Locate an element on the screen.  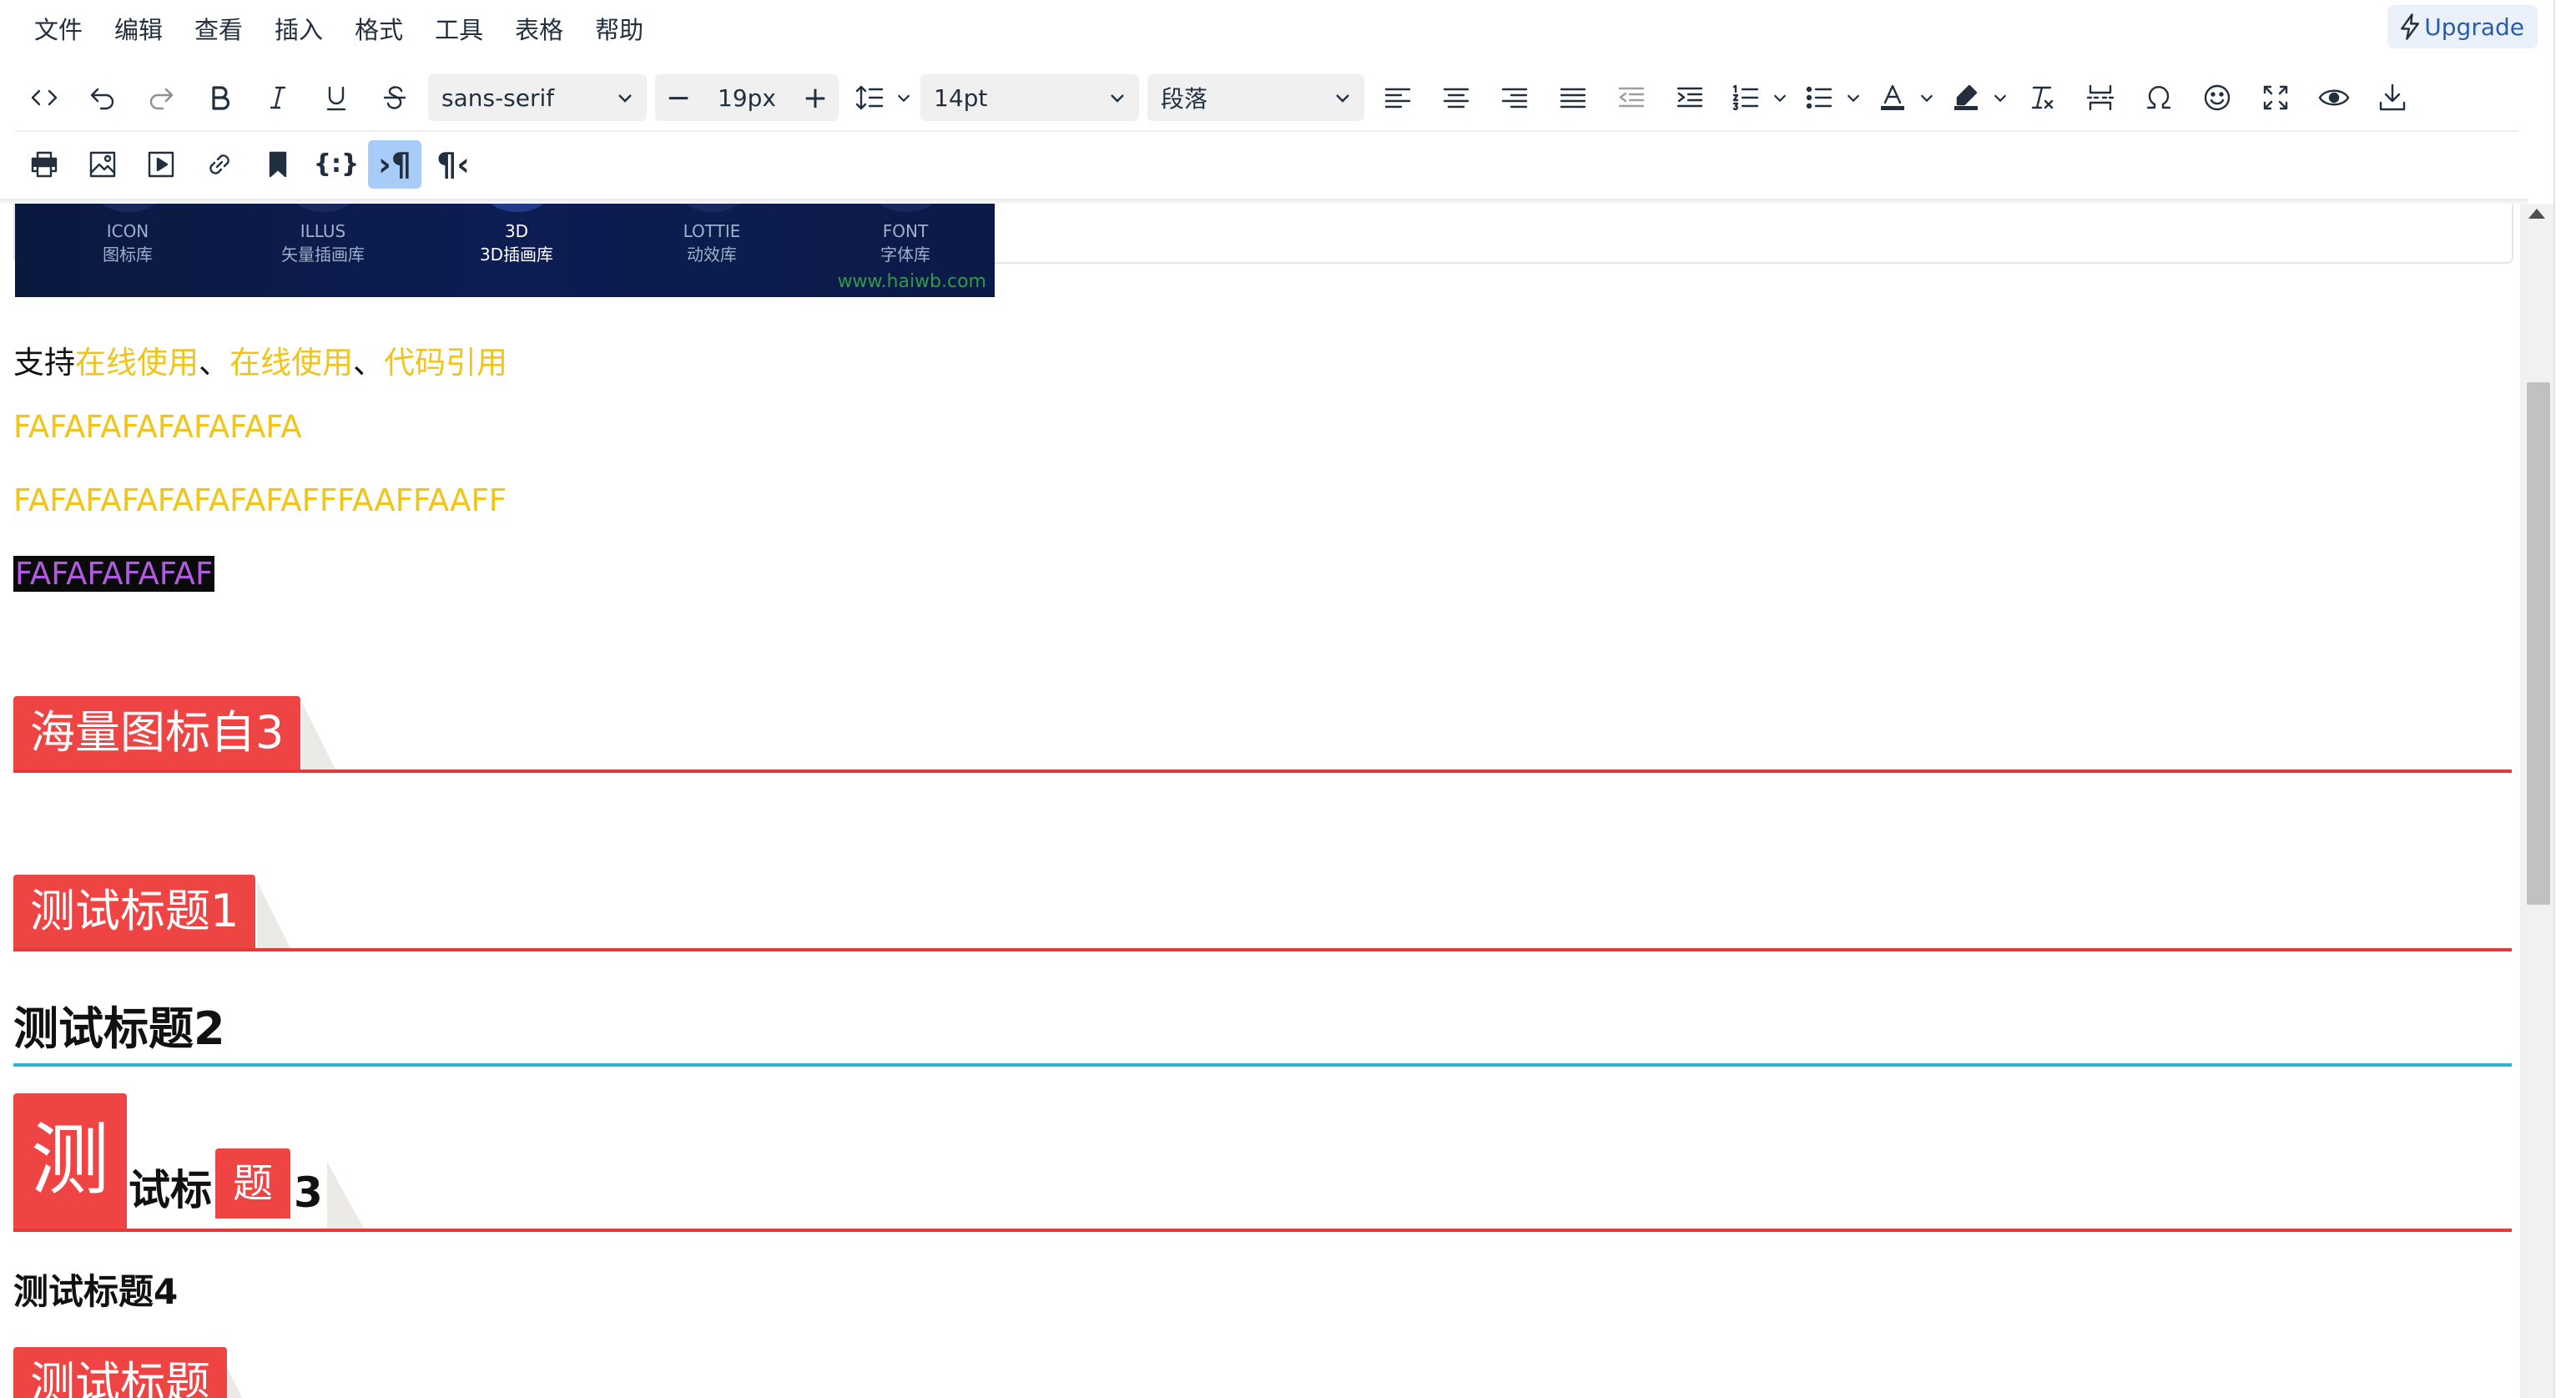
menu-edit: 编辑 is located at coordinates (138, 30).